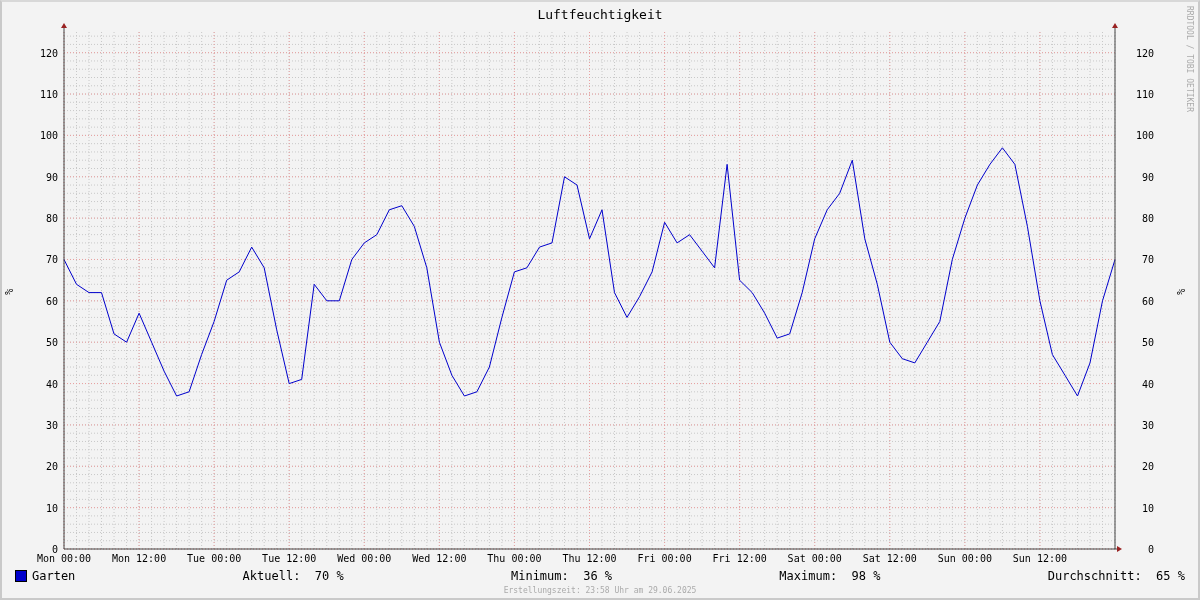  Describe the element at coordinates (1039, 558) in the screenshot. I see `x-tick-label: Sun 12:00` at that location.